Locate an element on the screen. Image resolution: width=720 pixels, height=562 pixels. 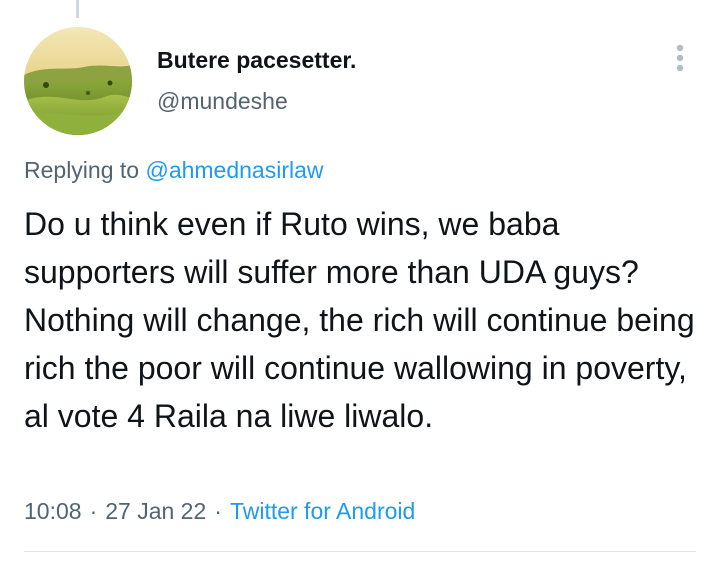
thread-connector-line is located at coordinates (77, 9).